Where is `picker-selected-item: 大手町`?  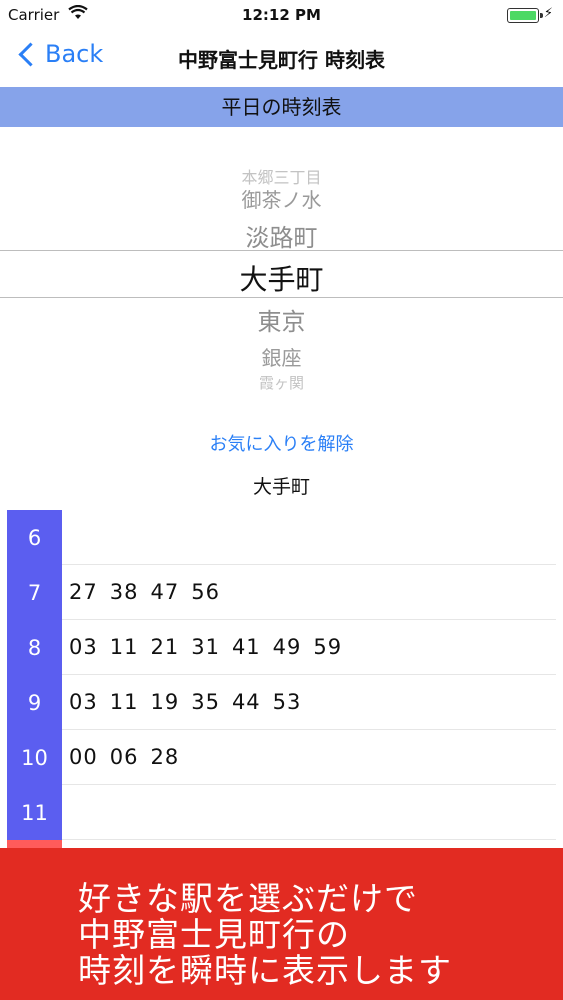 picker-selected-item: 大手町 is located at coordinates (281, 278).